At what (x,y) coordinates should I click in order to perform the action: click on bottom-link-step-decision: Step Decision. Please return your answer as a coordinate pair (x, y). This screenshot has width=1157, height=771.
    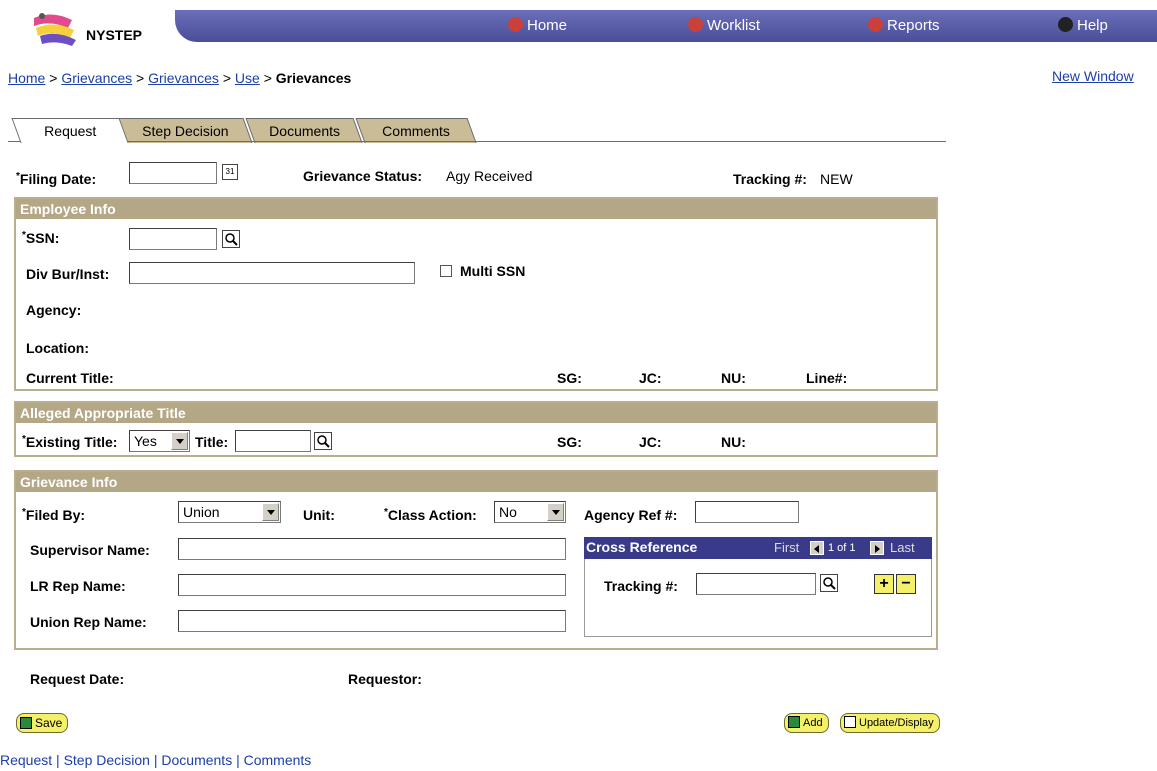
    Looking at the image, I should click on (107, 760).